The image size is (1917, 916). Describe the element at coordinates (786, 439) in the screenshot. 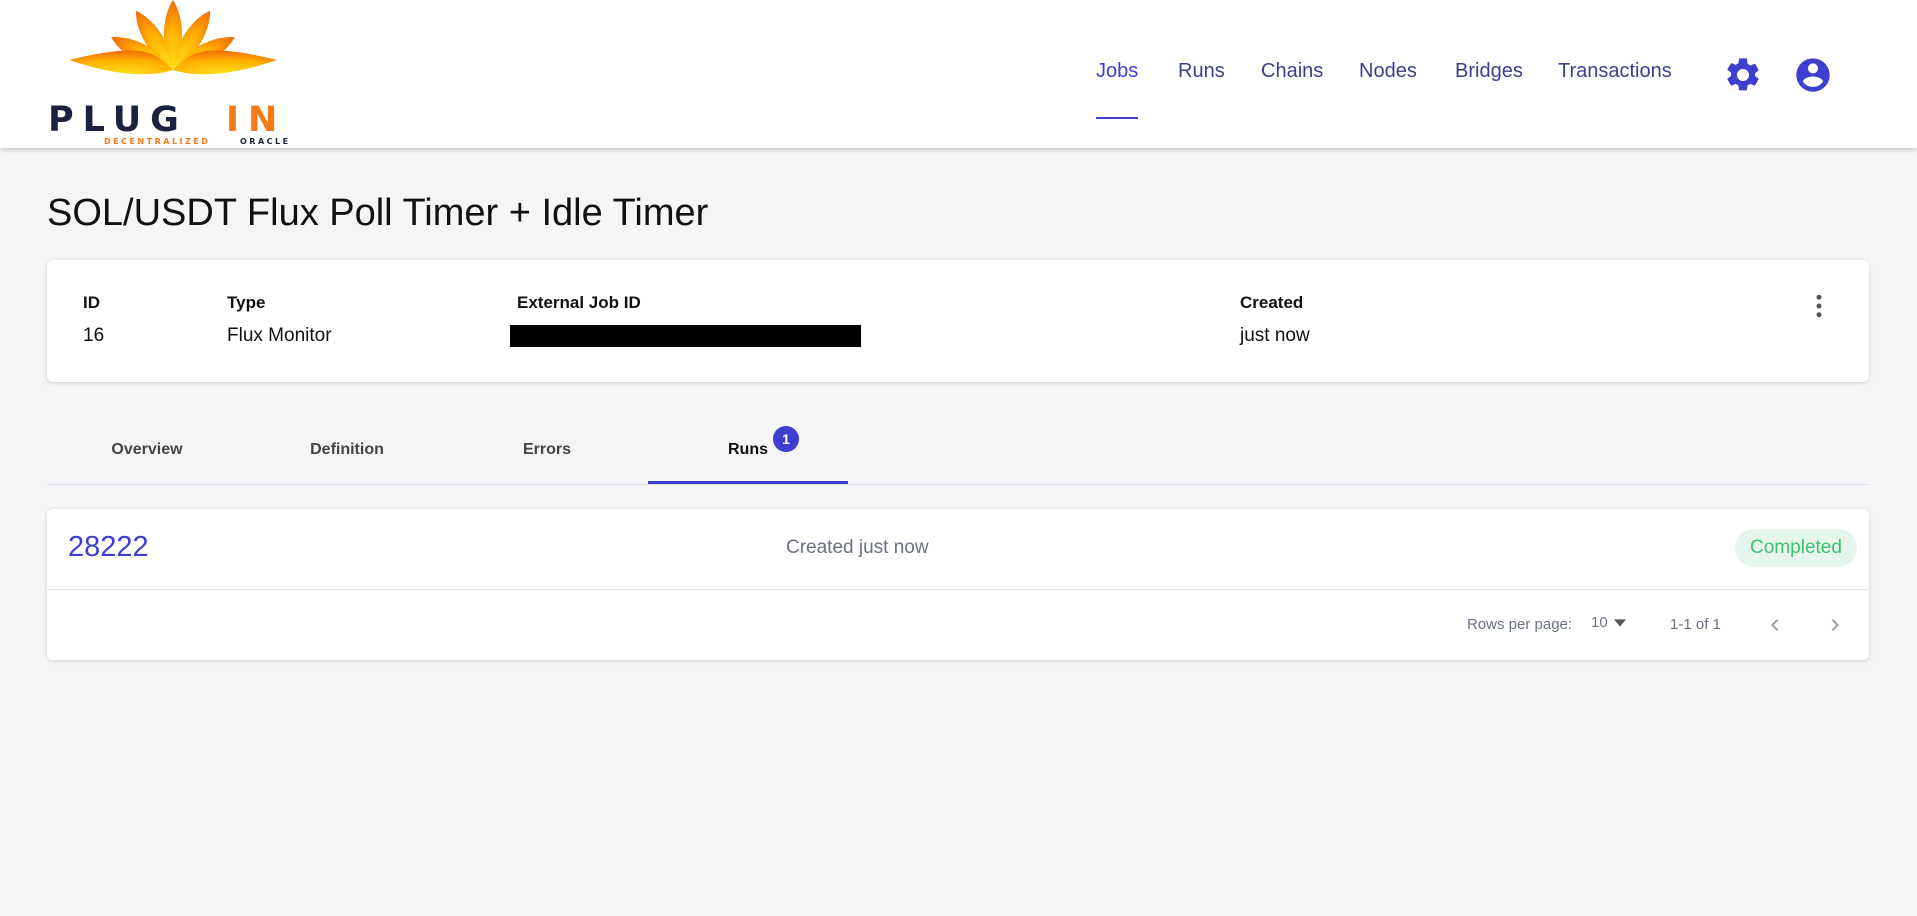

I see `runs-count-badge: 1` at that location.